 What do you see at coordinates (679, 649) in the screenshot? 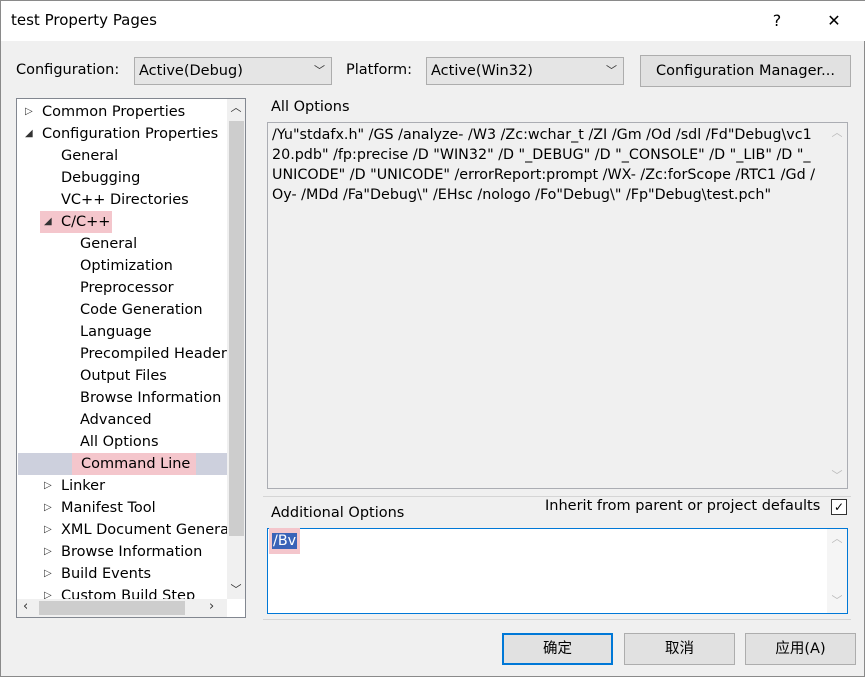
I see `cancel-button: 取消` at bounding box center [679, 649].